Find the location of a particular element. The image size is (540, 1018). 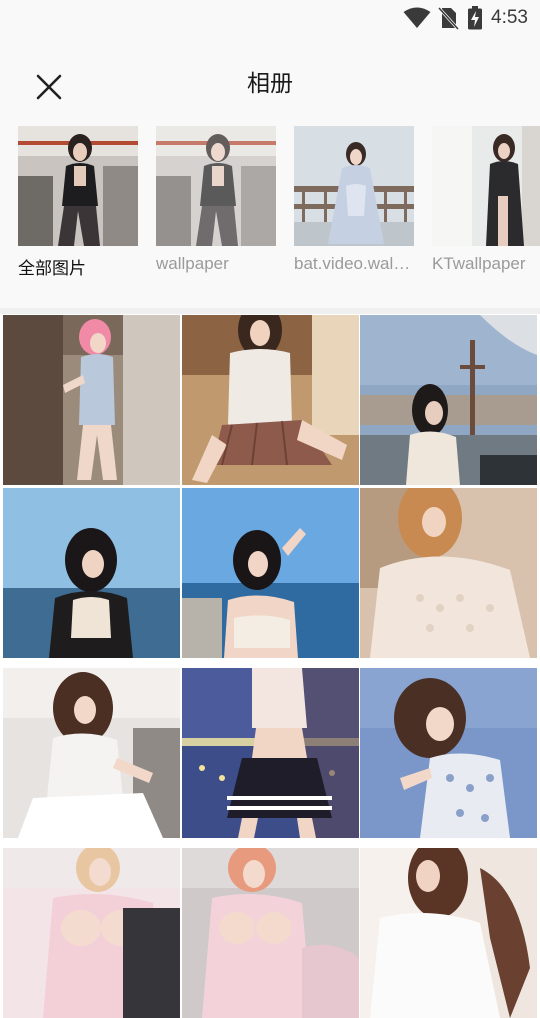

album-ktwallpaper: KTwallpaper is located at coordinates (486, 200).